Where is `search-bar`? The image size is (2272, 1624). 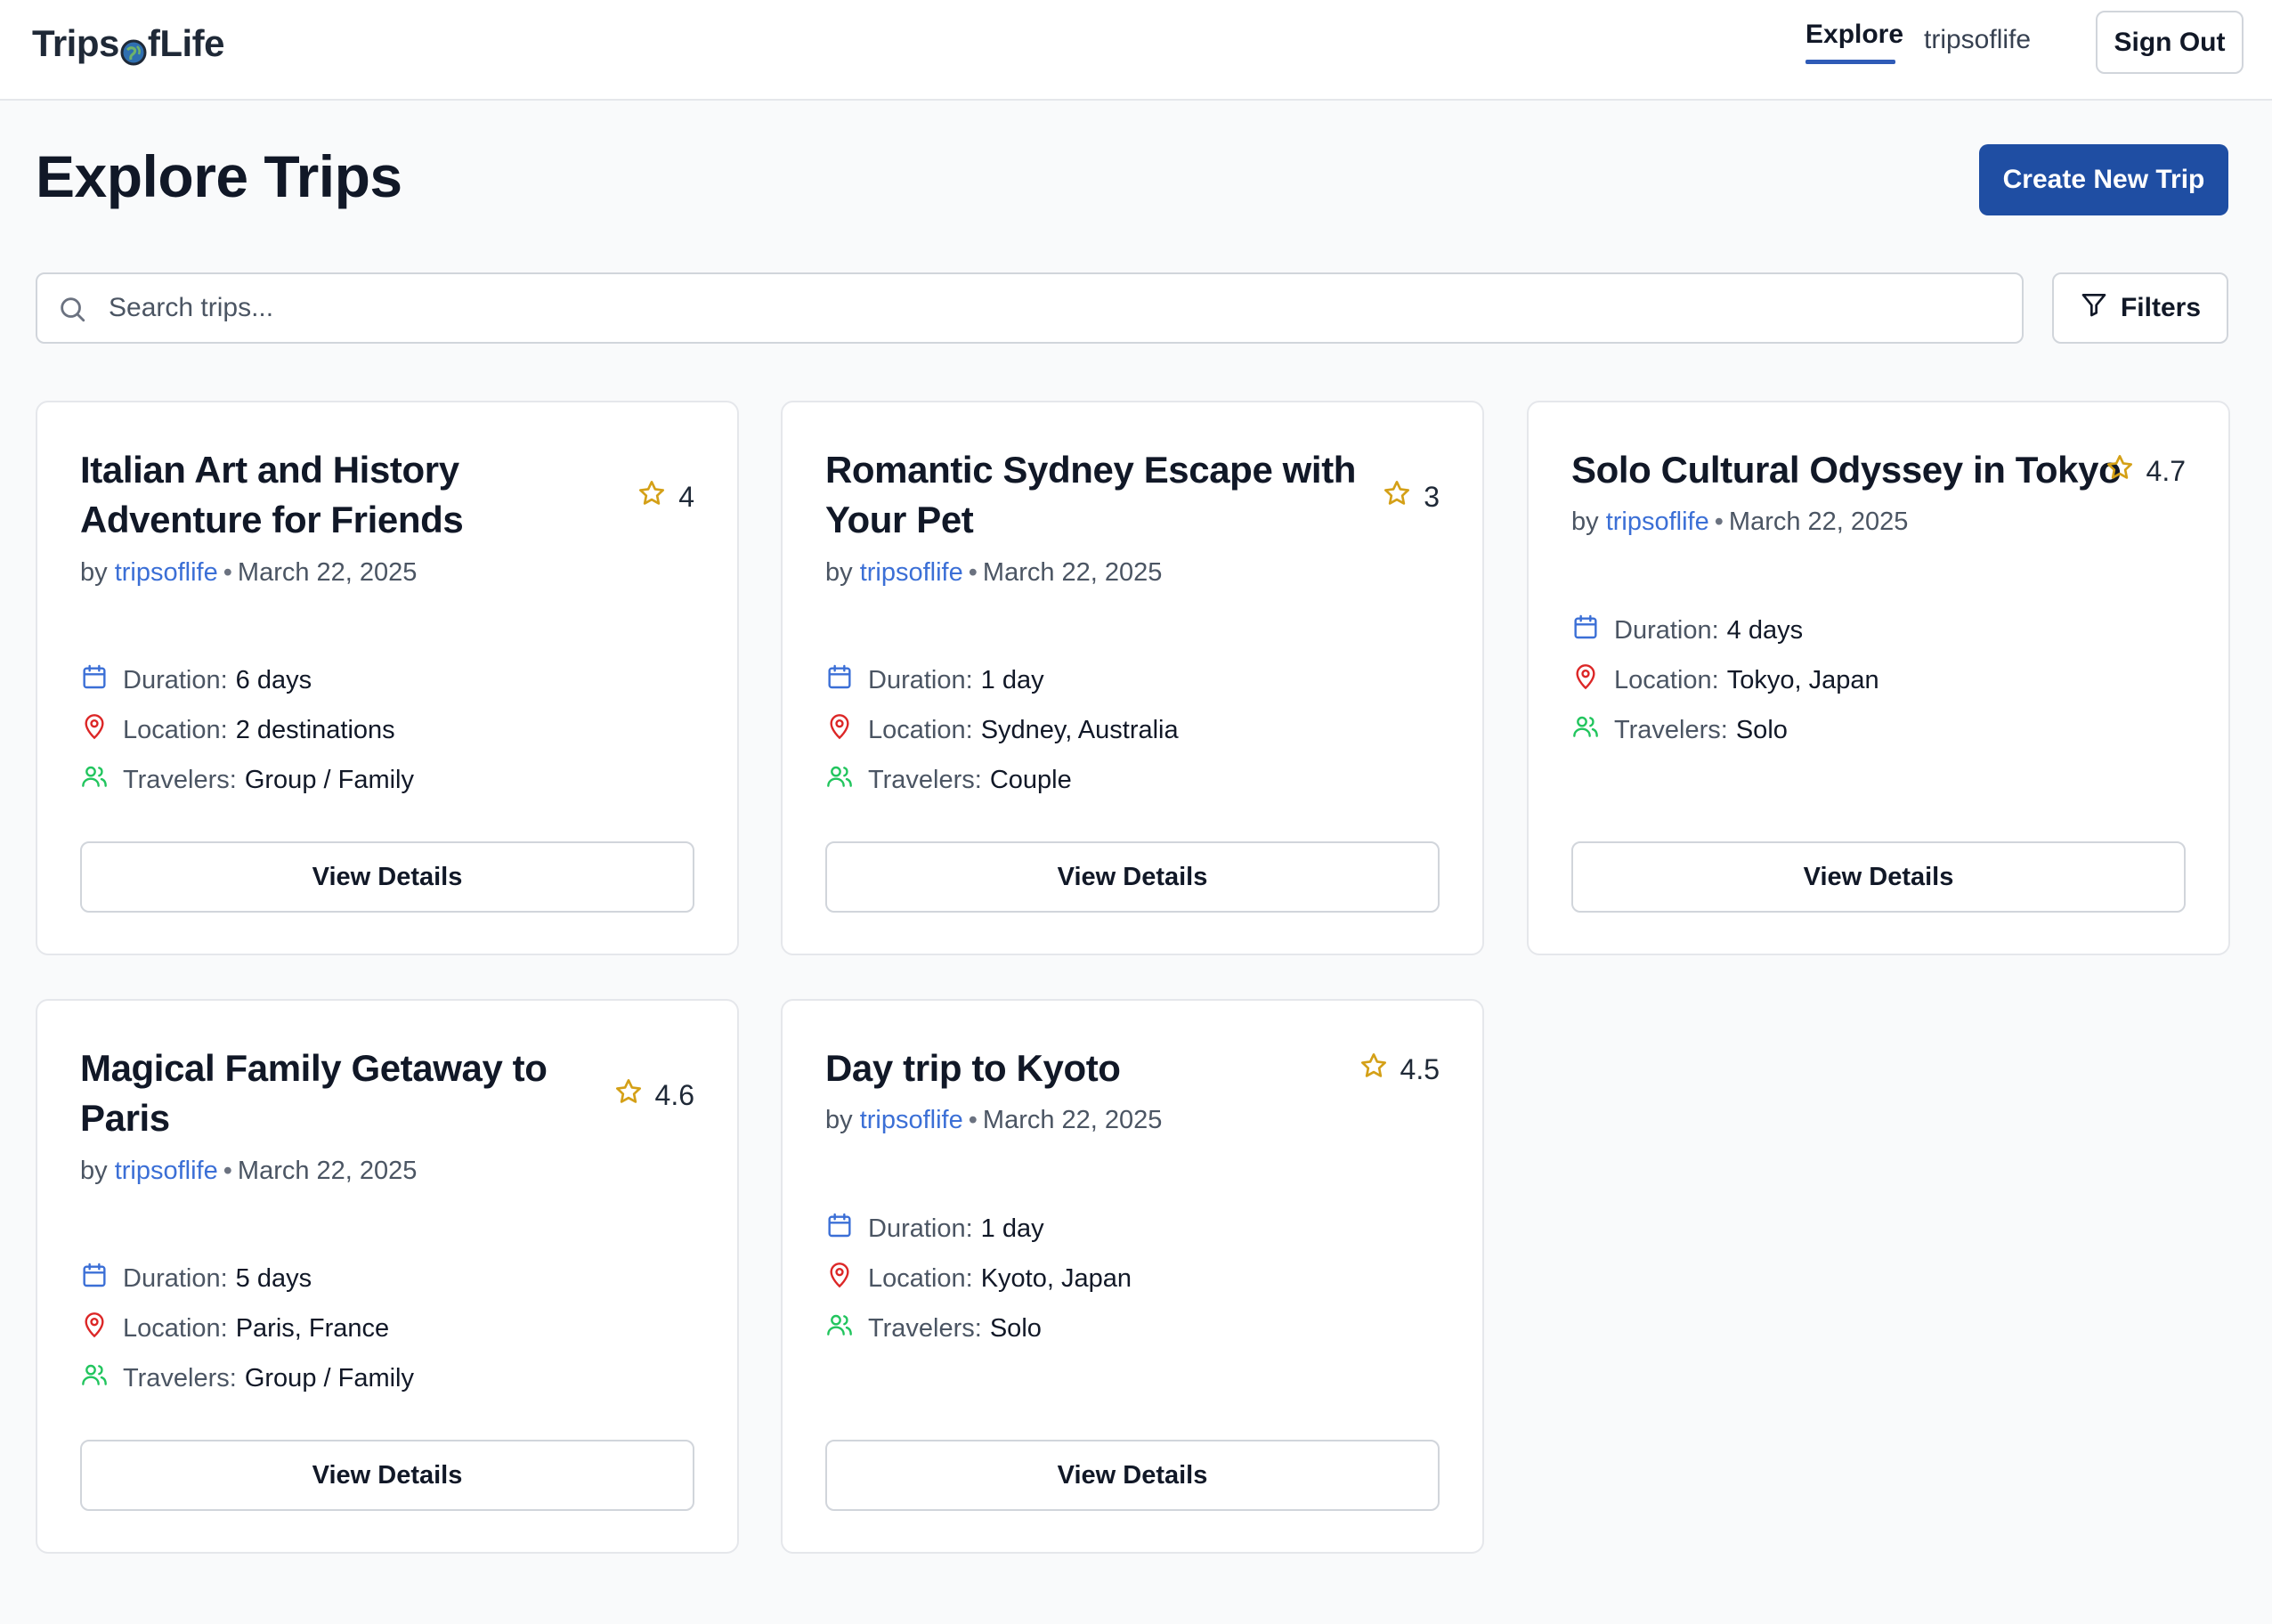
search-bar is located at coordinates (1030, 308).